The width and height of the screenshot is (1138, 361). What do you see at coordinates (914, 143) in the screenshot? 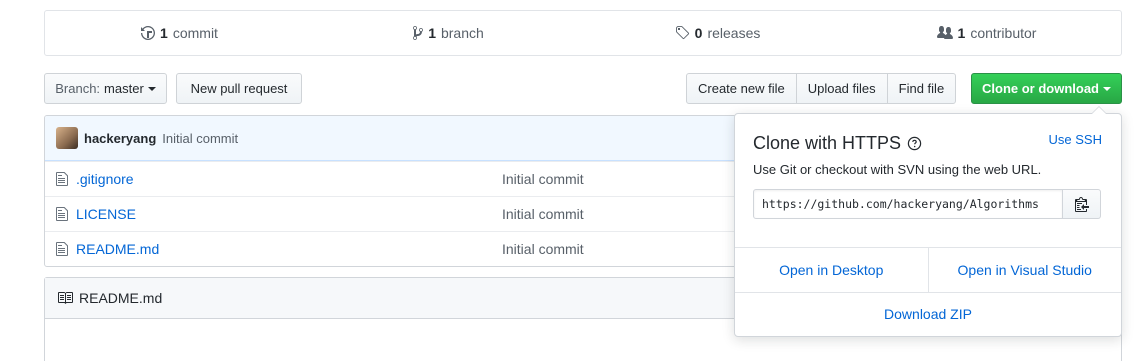
I see `question-icon` at bounding box center [914, 143].